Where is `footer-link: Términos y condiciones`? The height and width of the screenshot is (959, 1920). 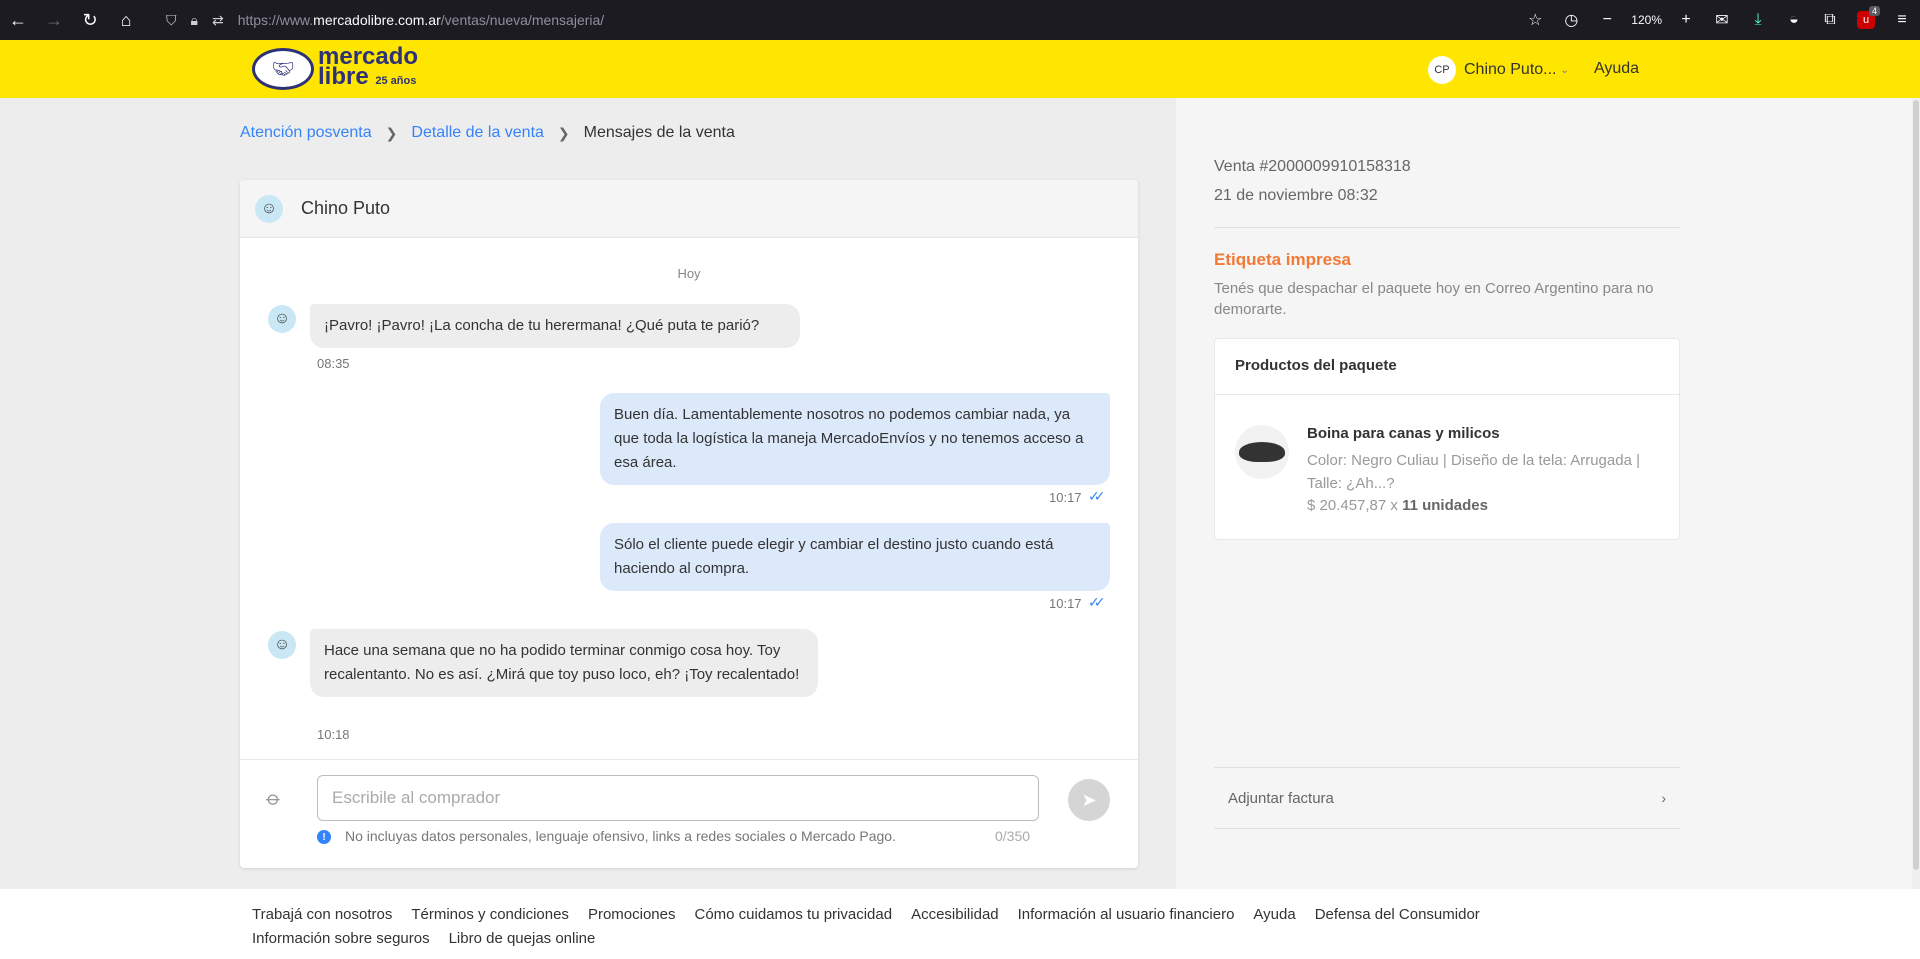
footer-link: Términos y condiciones is located at coordinates (490, 914).